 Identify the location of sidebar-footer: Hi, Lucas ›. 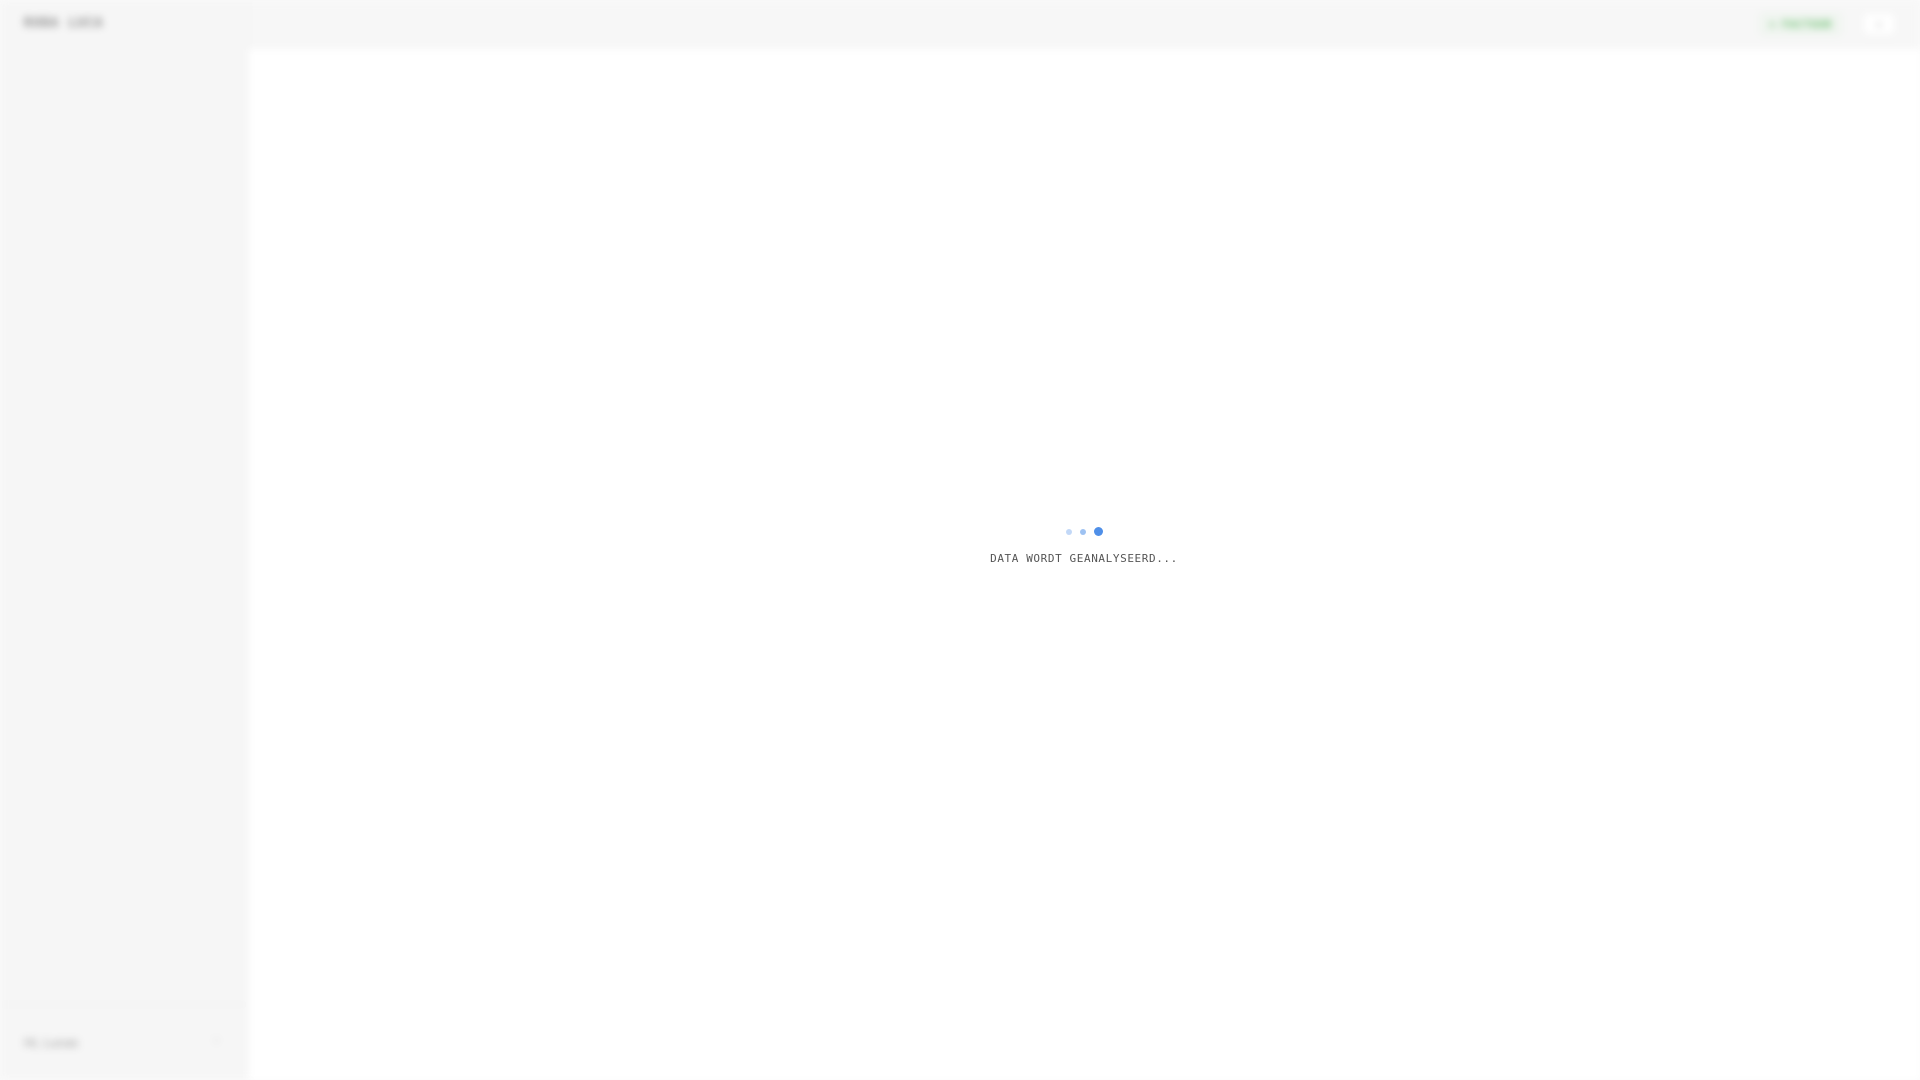
(124, 1042).